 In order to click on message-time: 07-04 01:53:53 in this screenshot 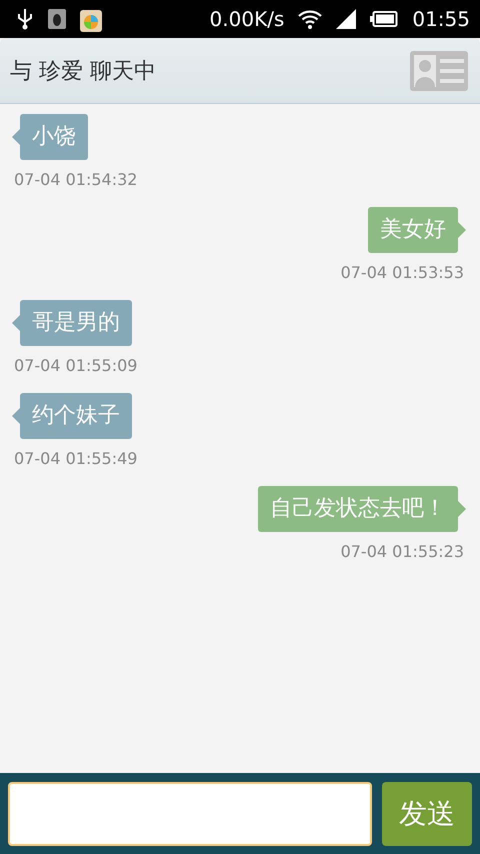, I will do `click(402, 272)`.